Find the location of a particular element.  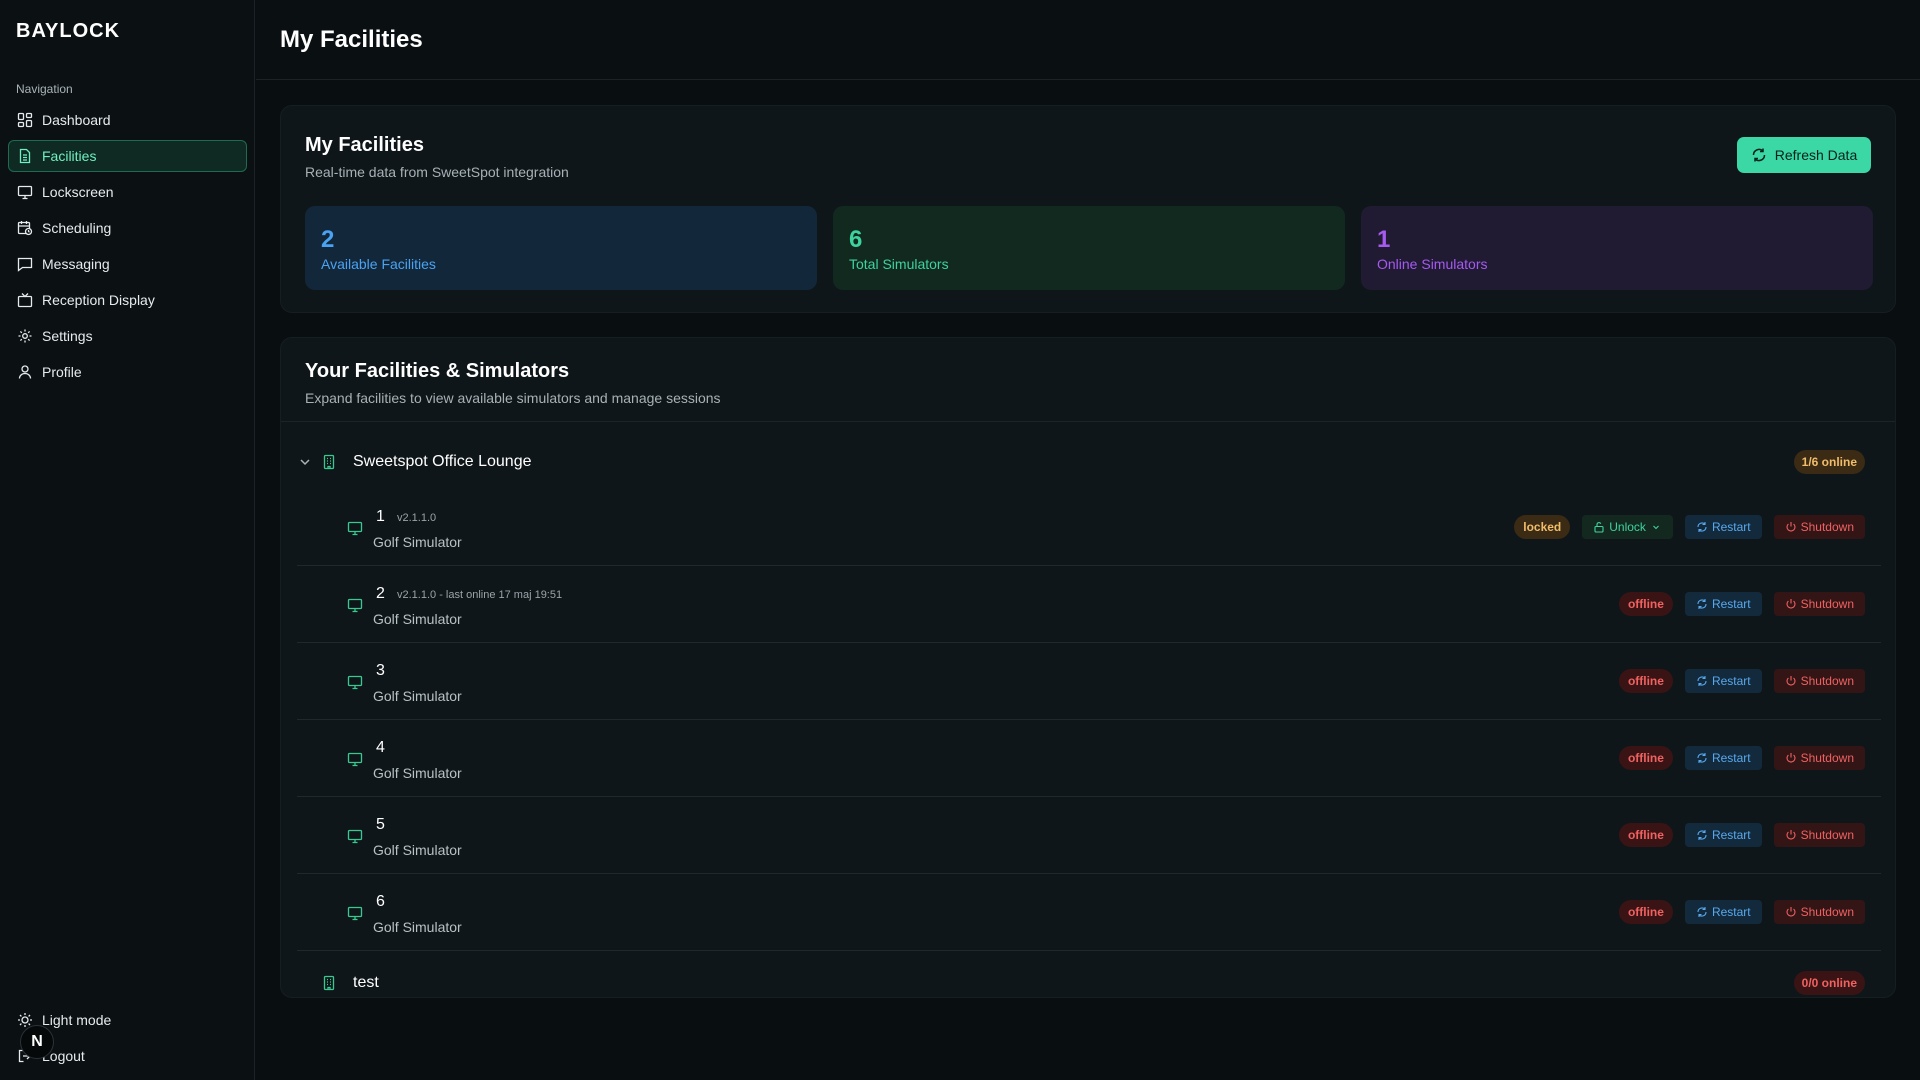

online-count-badge: 0/0 online is located at coordinates (1829, 983).